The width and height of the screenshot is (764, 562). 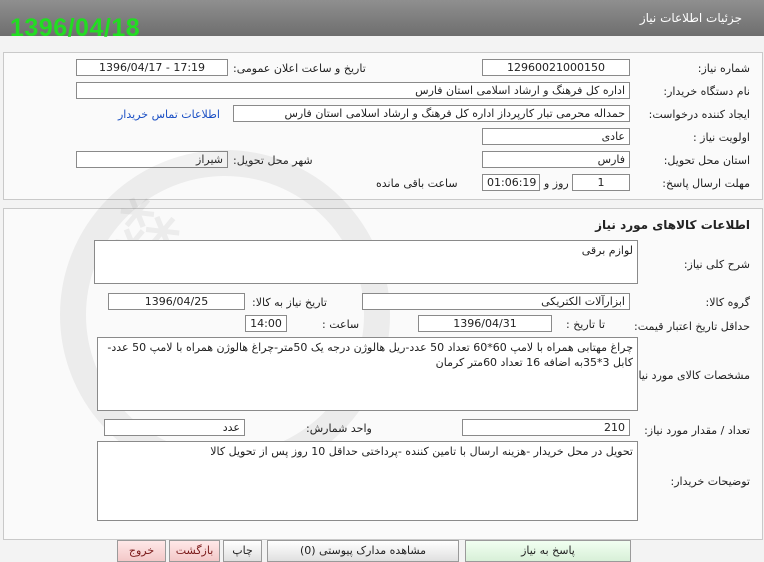 I want to click on spec-label: مشخصات کالای مورد نیاز:, so click(x=689, y=375).